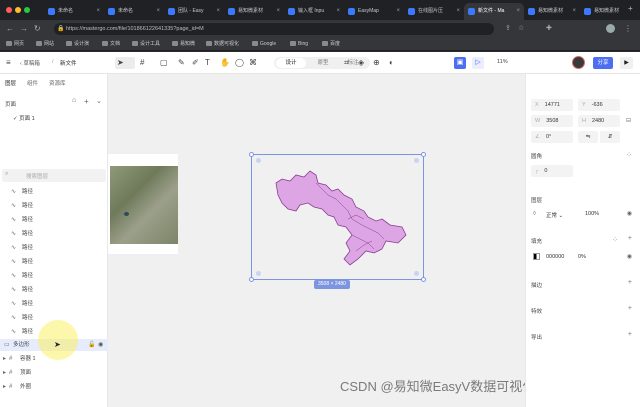  What do you see at coordinates (361, 63) in the screenshot?
I see `component-icon: ◈` at bounding box center [361, 63].